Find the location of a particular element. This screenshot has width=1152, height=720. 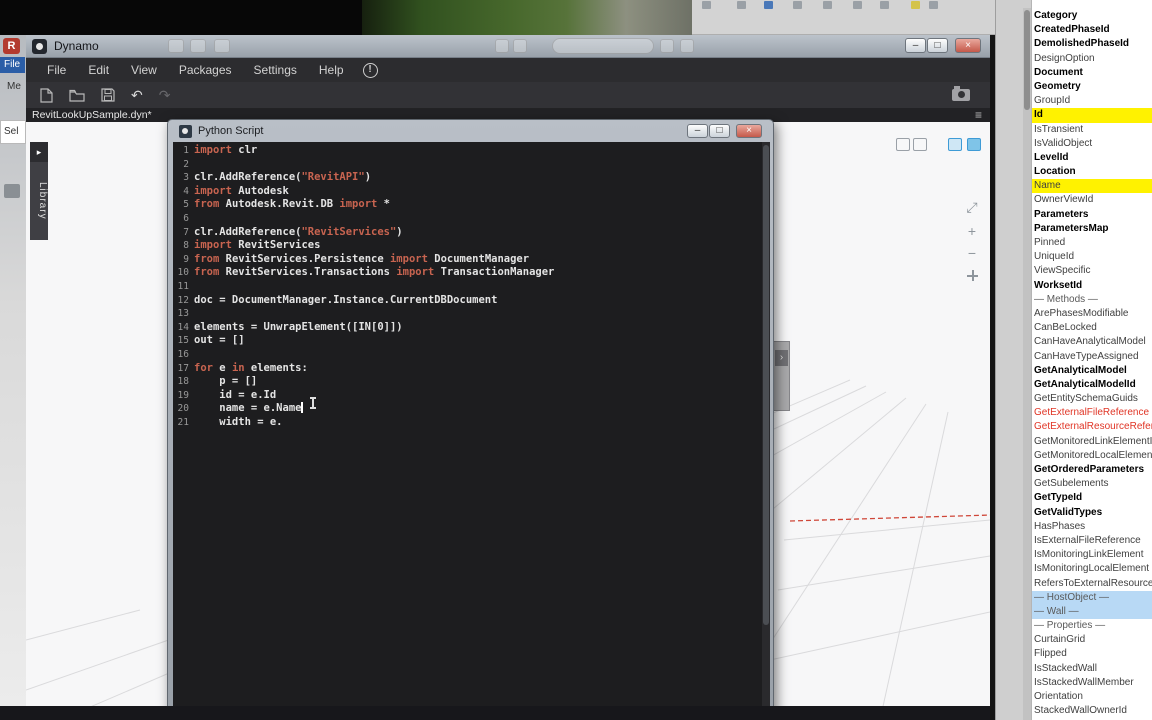

code-line: 15 out = [] is located at coordinates (471, 341).